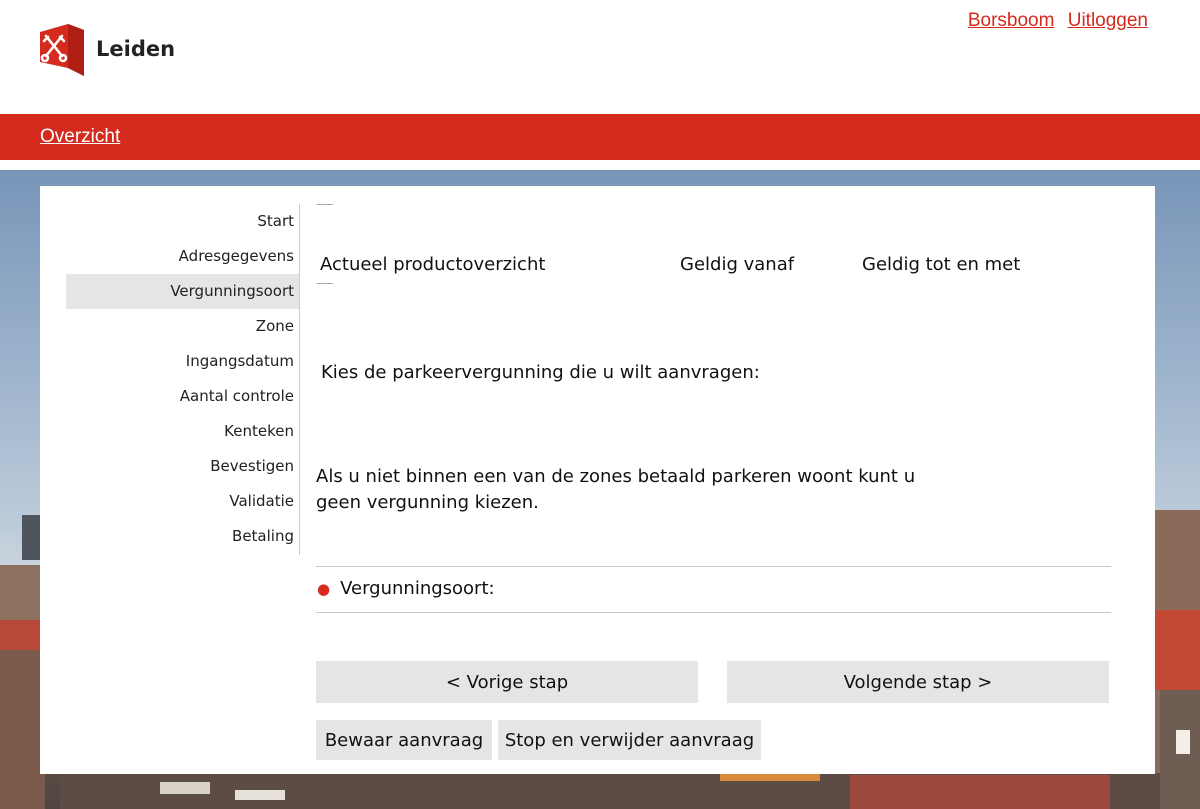 Image resolution: width=1200 pixels, height=809 pixels. I want to click on header: Leiden Borsboom Uitloggen, so click(600, 57).